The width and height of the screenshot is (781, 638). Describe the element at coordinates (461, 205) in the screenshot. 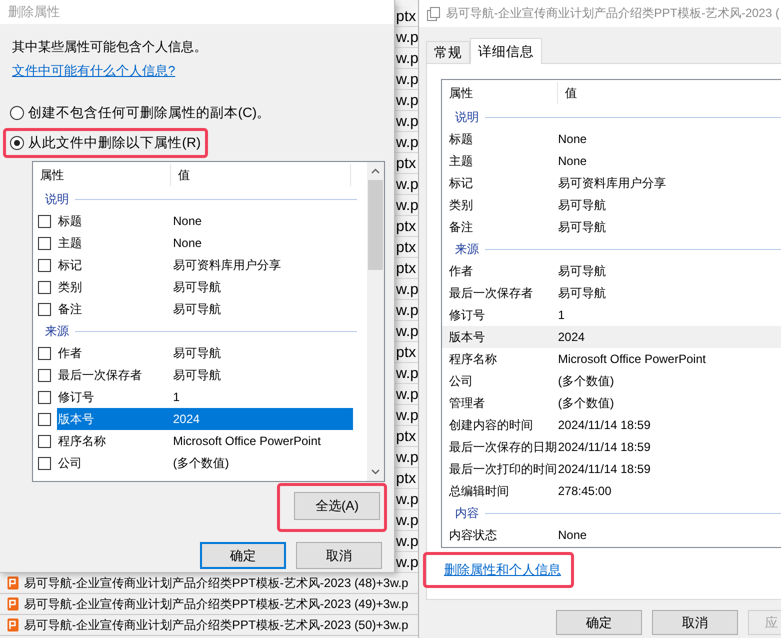

I see `property-name: 类别` at that location.